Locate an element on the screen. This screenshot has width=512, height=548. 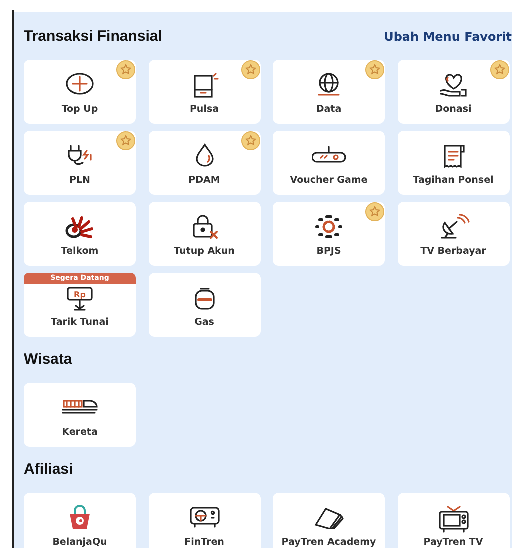
menu-tile: Top Up is located at coordinates (80, 92).